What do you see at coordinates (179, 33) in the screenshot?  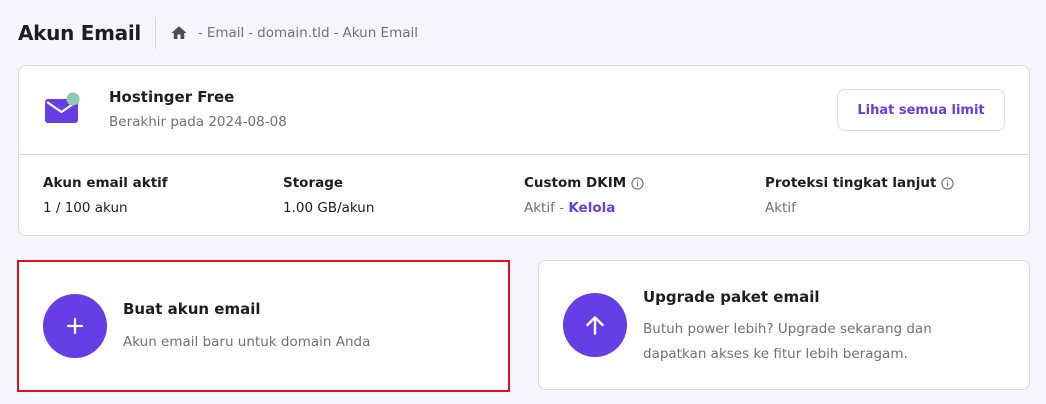 I see `home-icon` at bounding box center [179, 33].